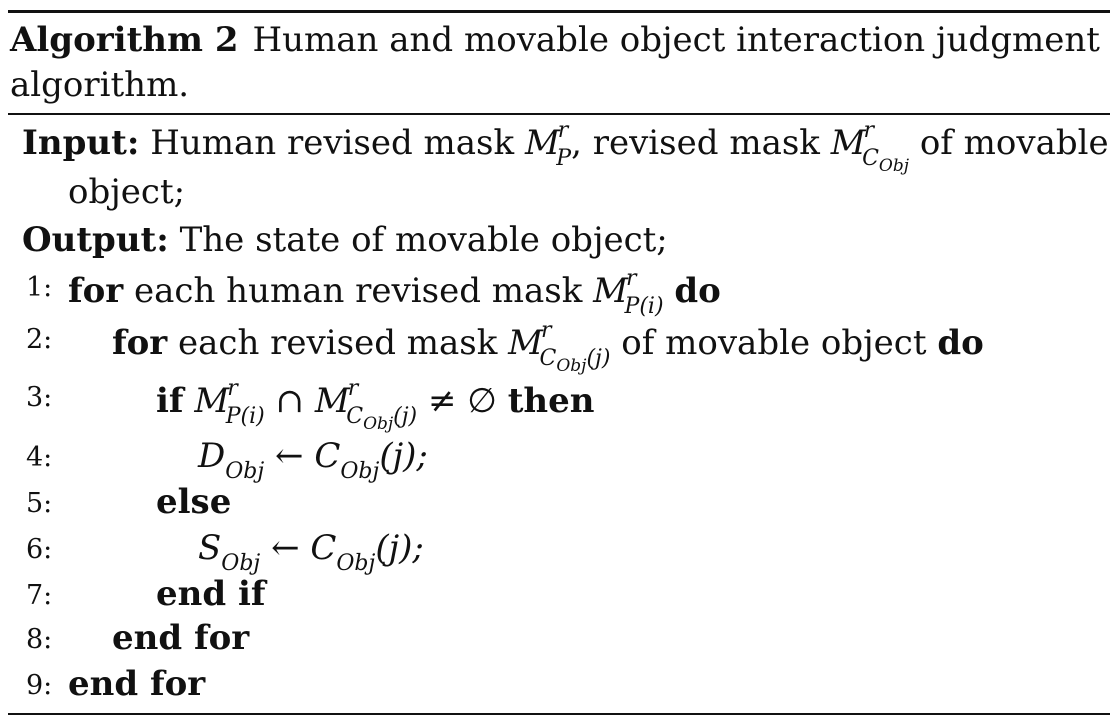 Image resolution: width=1118 pixels, height=726 pixels. Describe the element at coordinates (39, 397) in the screenshot. I see `line-number: 3:` at that location.